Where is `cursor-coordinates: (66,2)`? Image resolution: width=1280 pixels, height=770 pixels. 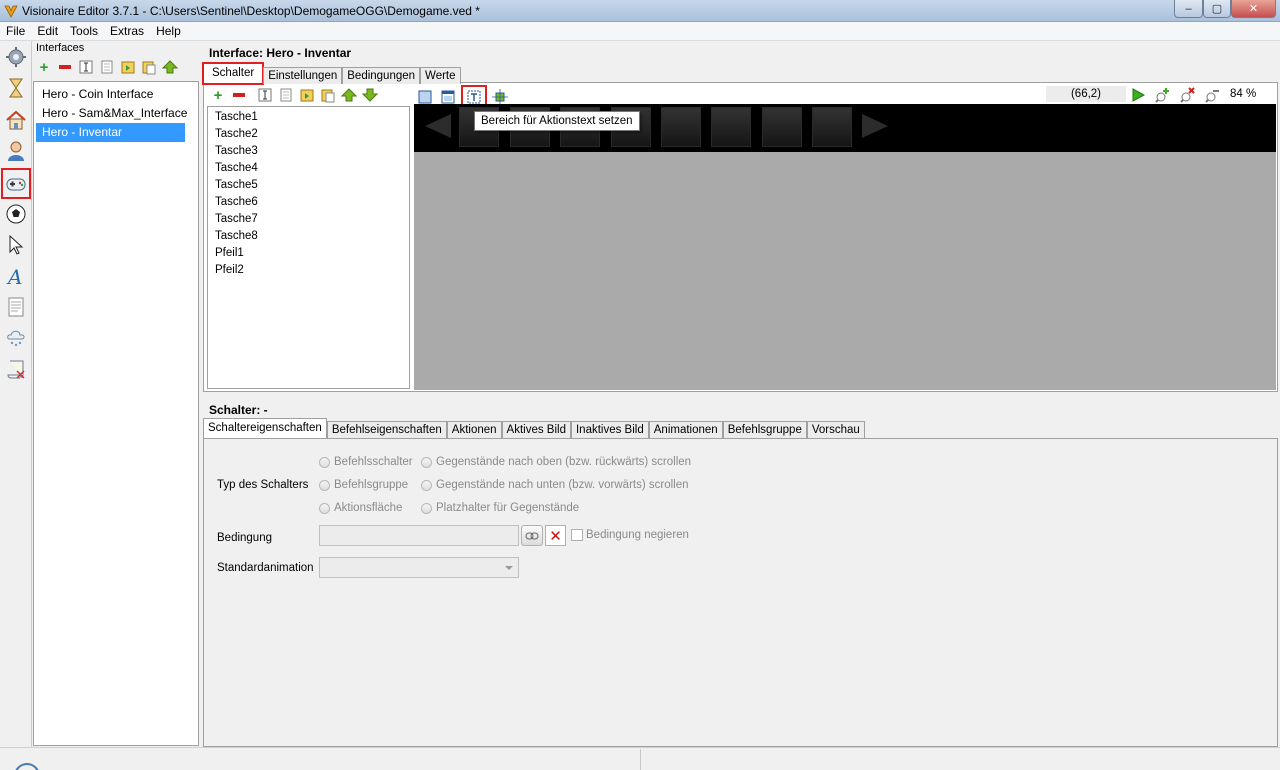 cursor-coordinates: (66,2) is located at coordinates (1086, 94).